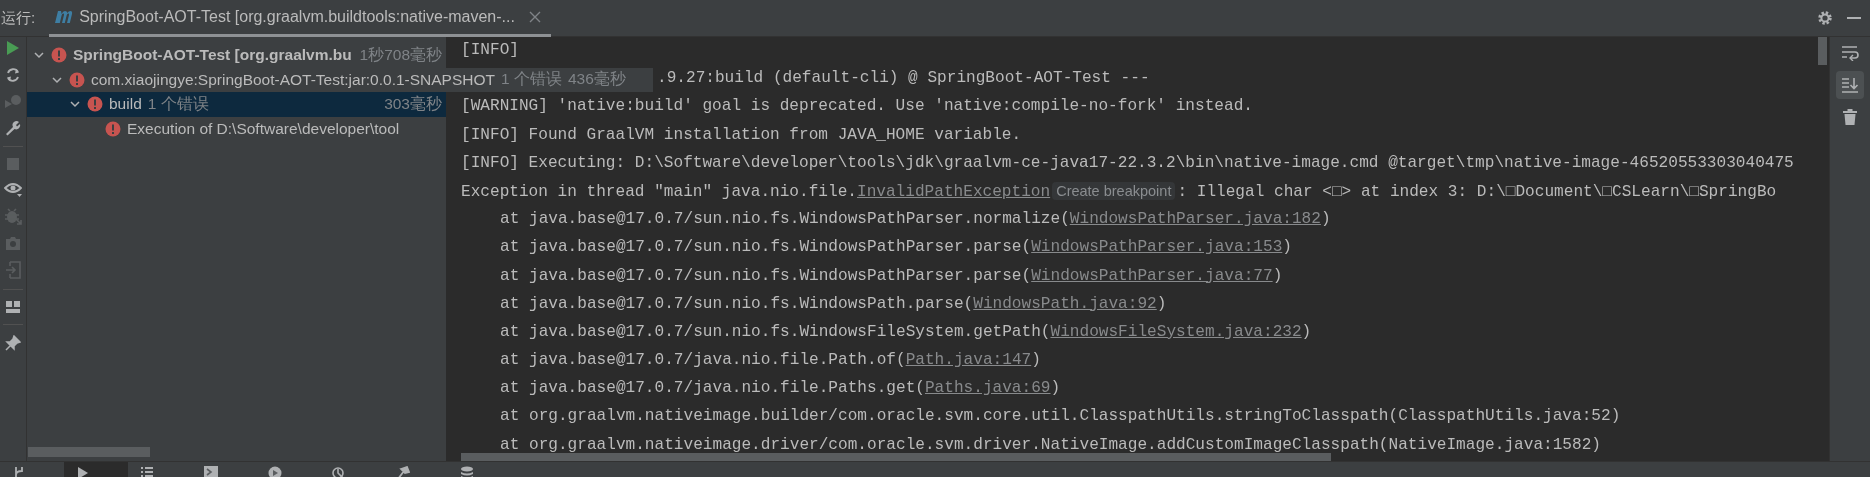 Image resolution: width=1870 pixels, height=477 pixels. I want to click on duration-label: 303毫秒, so click(413, 103).